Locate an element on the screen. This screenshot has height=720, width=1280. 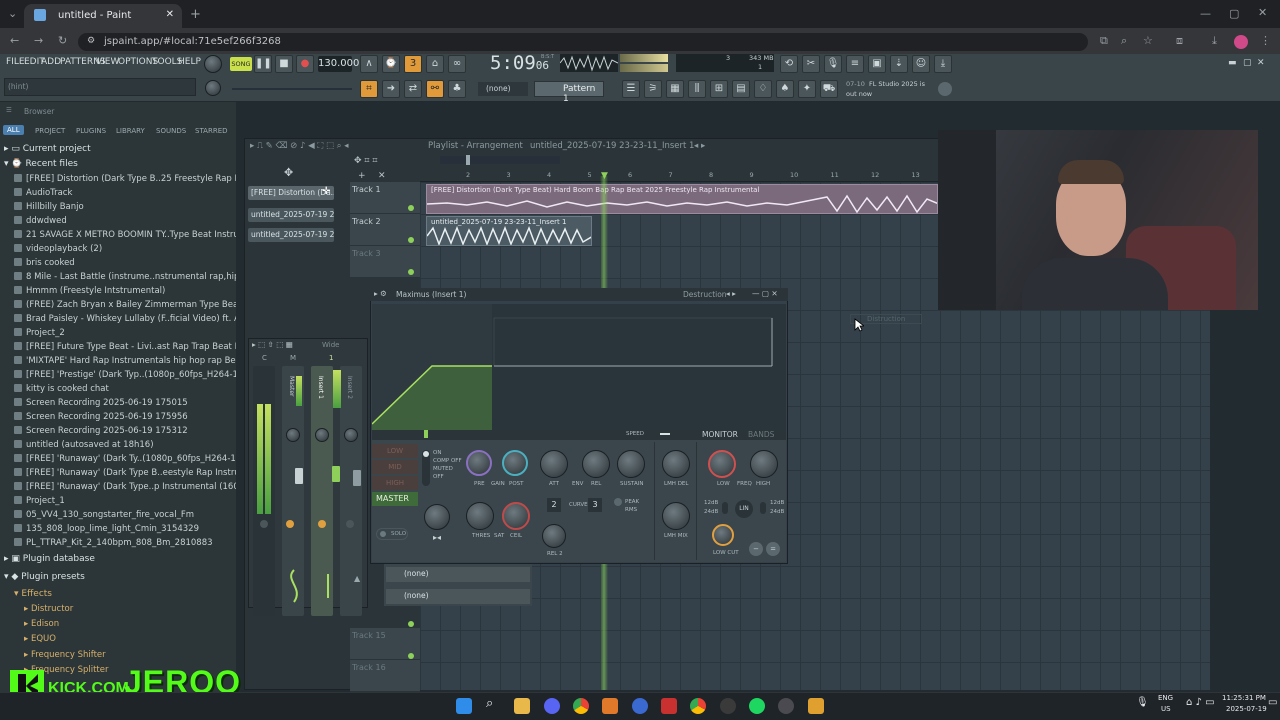
browser-options-icon: ☰ is located at coordinates (9, 110).